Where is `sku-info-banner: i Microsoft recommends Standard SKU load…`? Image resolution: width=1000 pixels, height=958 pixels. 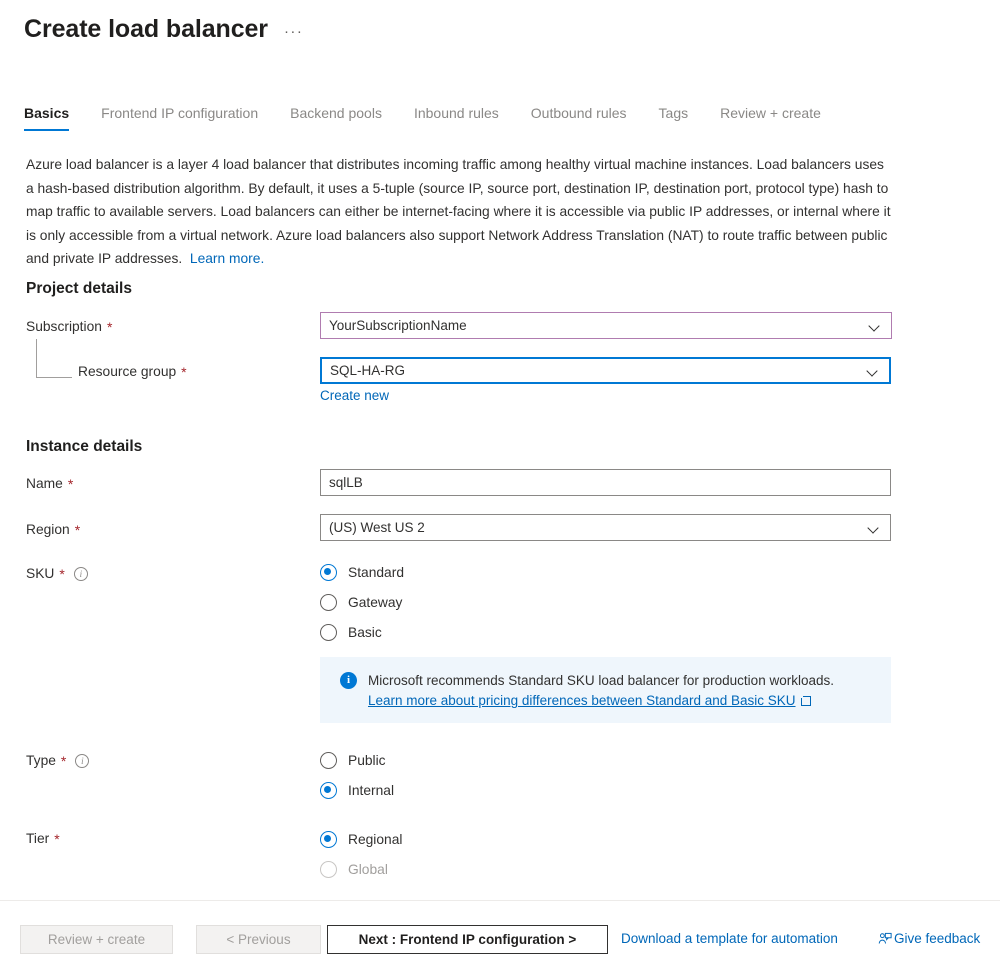
sku-info-banner: i Microsoft recommends Standard SKU load… is located at coordinates (605, 690).